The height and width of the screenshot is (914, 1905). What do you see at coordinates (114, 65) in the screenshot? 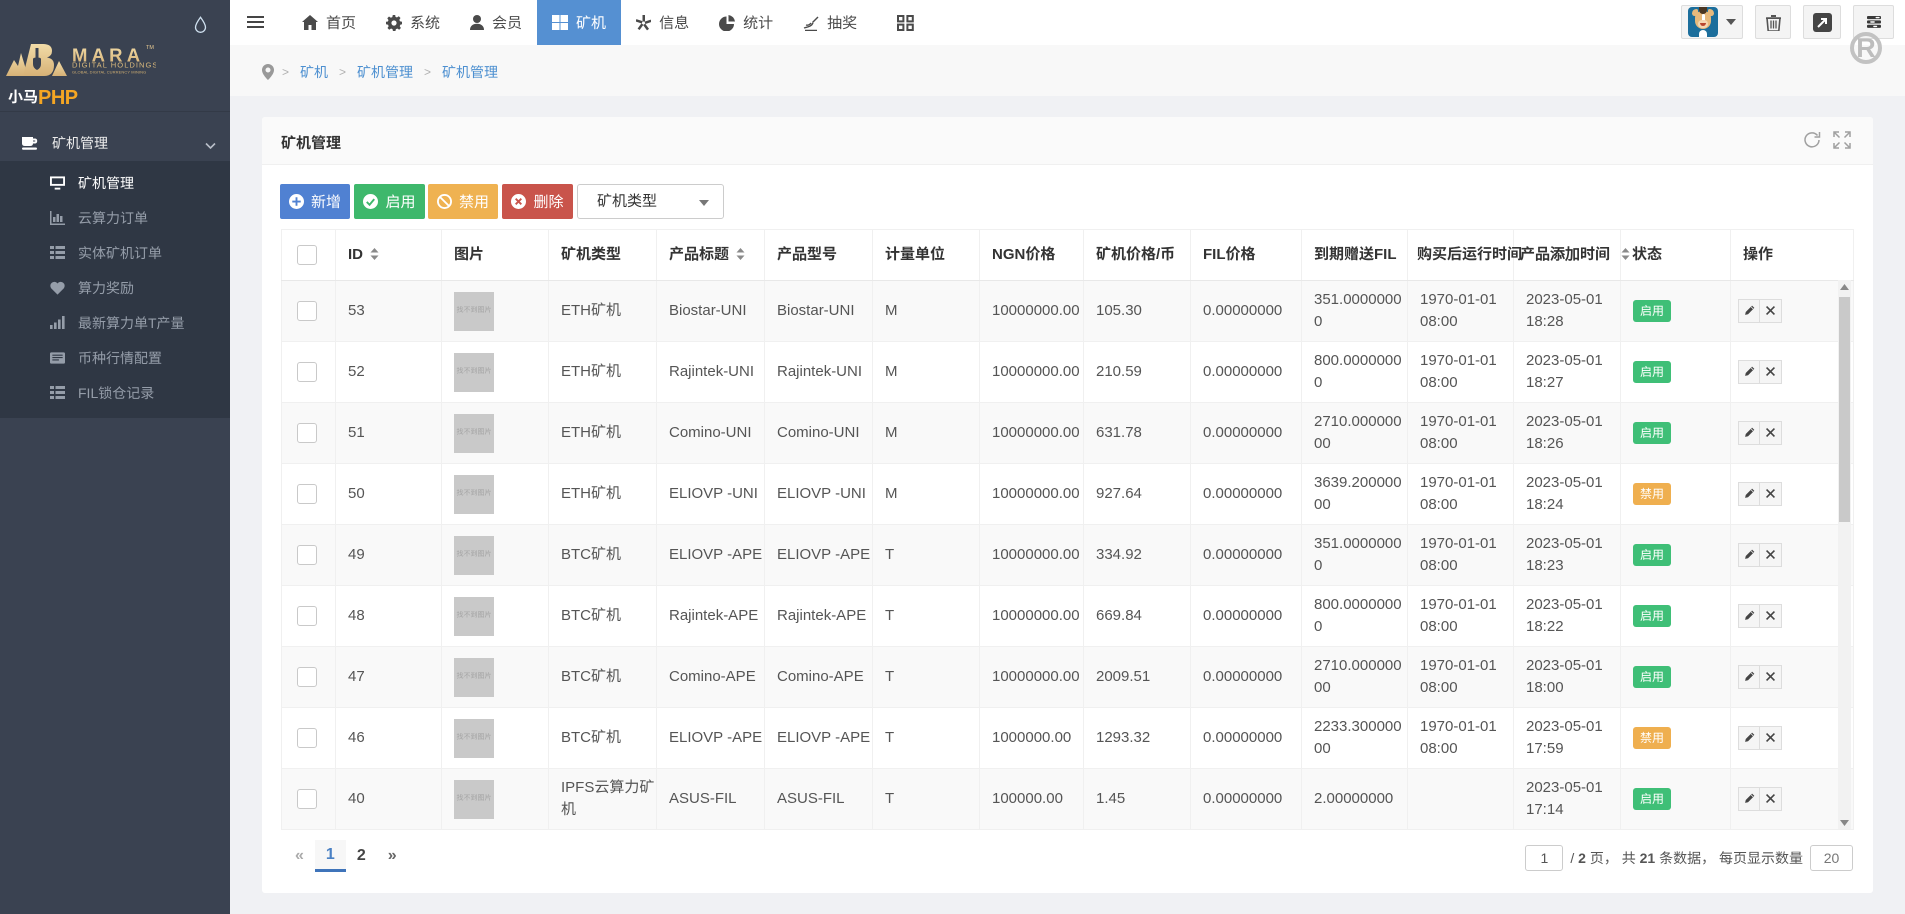
I see `svg-text: DIGITAL HOLDINGS` at bounding box center [114, 65].